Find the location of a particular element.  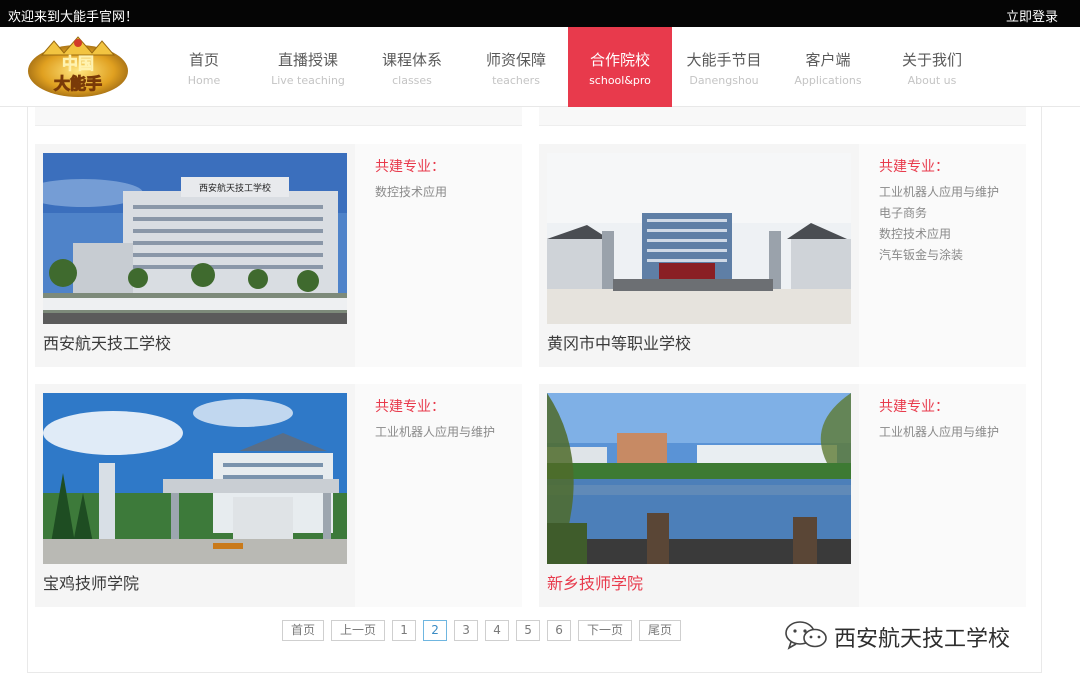

nav-item-home: 首页 Home is located at coordinates (204, 67).